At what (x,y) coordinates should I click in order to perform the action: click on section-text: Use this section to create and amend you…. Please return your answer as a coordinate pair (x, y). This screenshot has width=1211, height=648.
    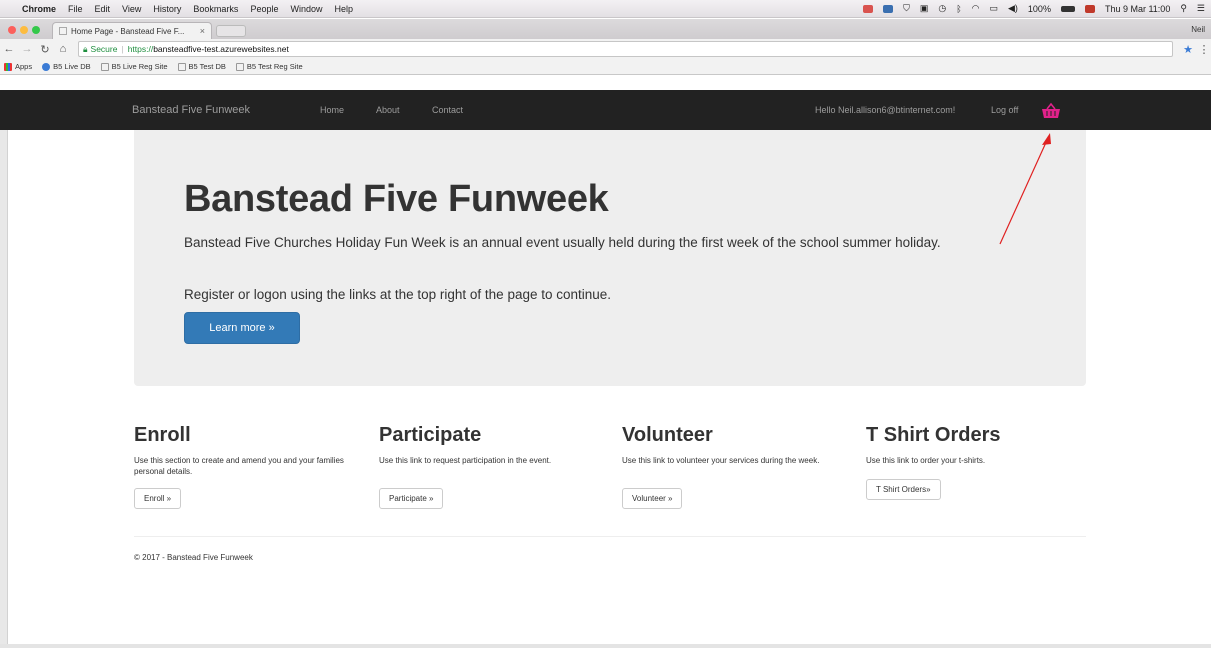
    Looking at the image, I should click on (239, 466).